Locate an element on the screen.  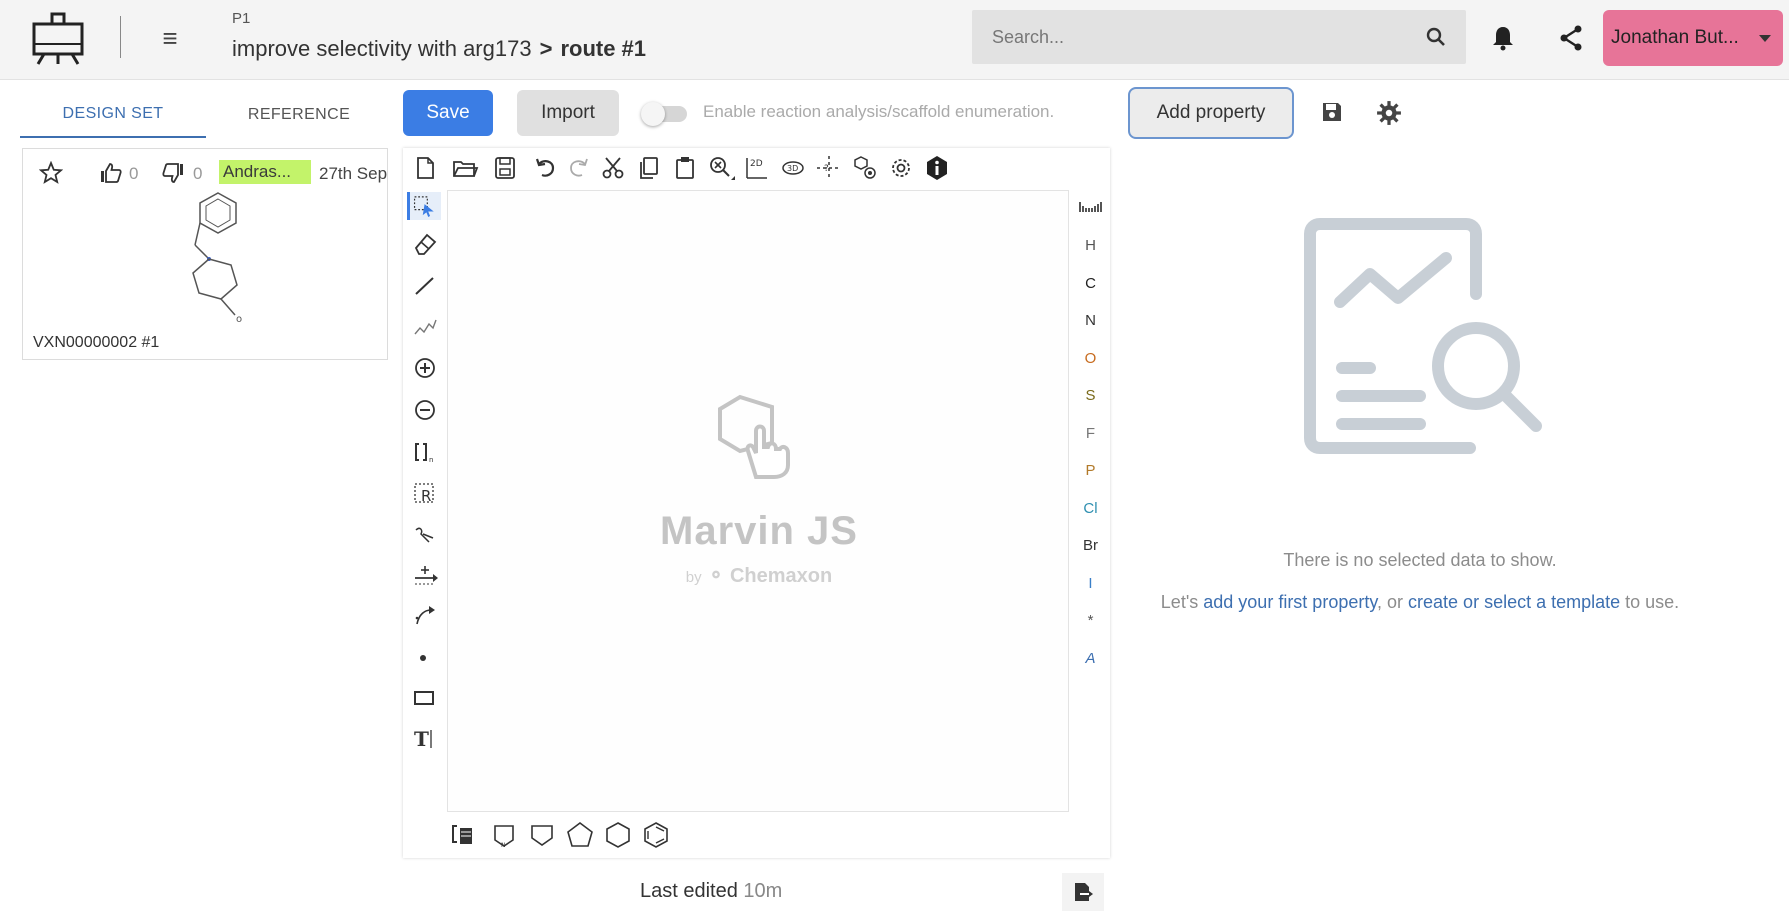
sgroup-bracket-icon: n is located at coordinates (425, 452).